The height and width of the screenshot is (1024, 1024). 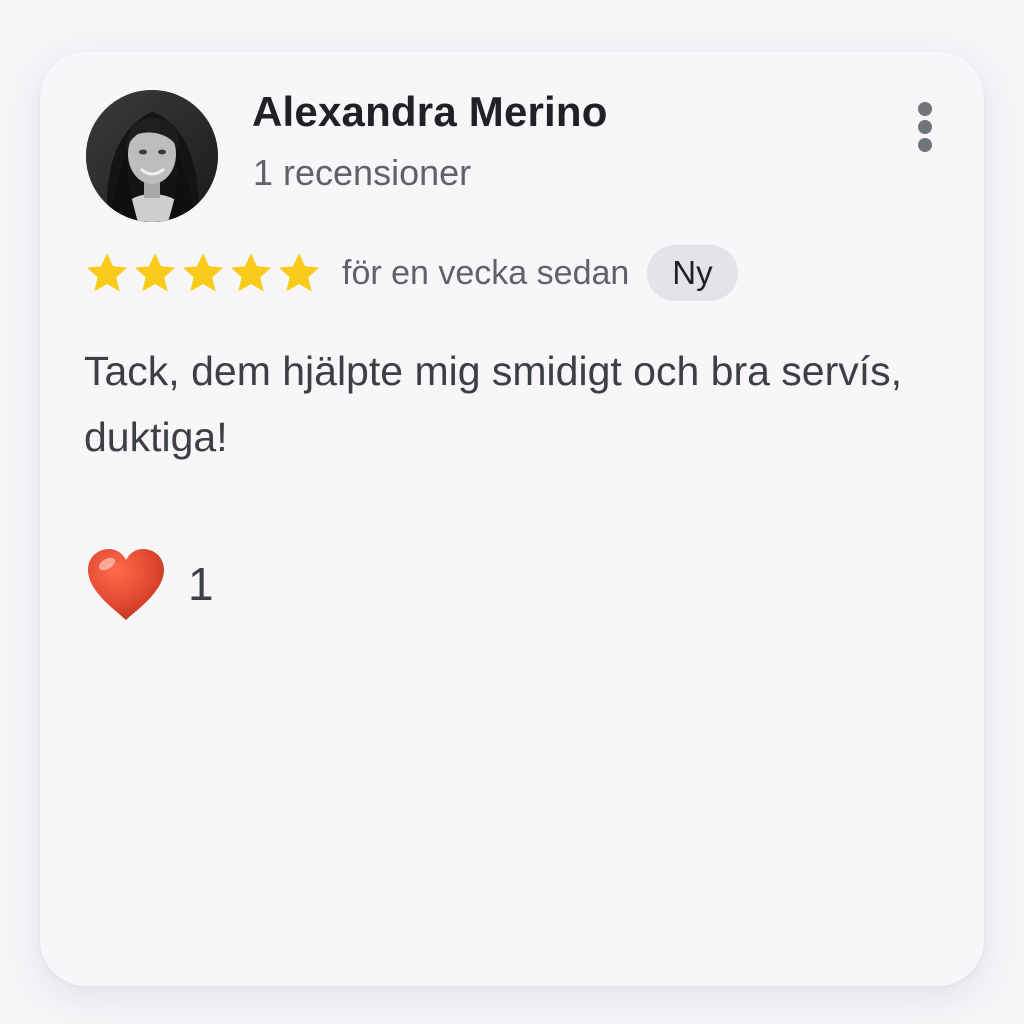 I want to click on more-options-button, so click(x=925, y=127).